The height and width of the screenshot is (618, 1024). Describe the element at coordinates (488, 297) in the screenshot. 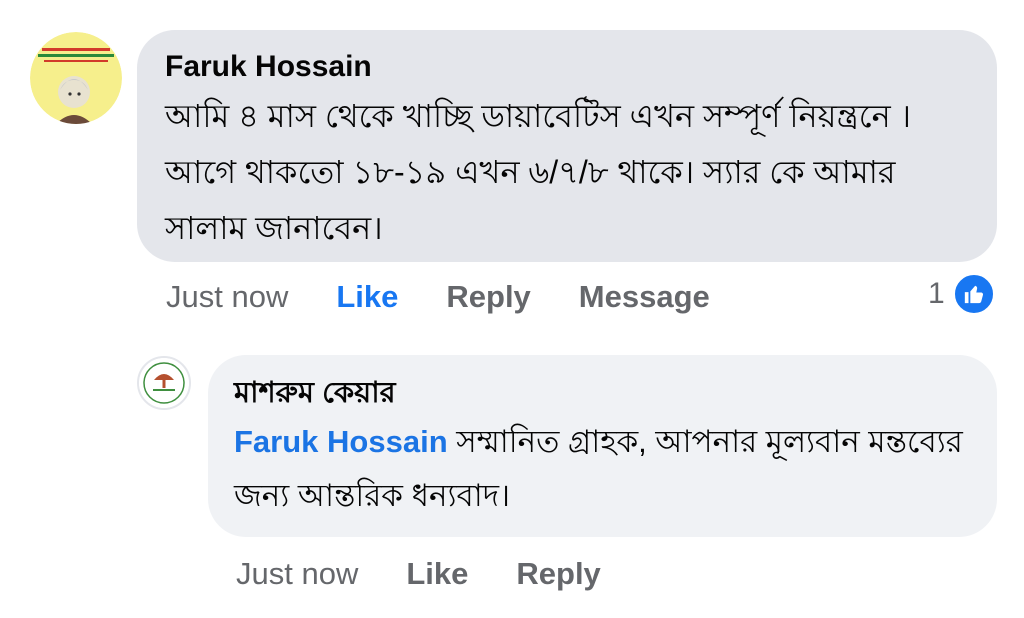

I see `reply-button: Reply` at that location.